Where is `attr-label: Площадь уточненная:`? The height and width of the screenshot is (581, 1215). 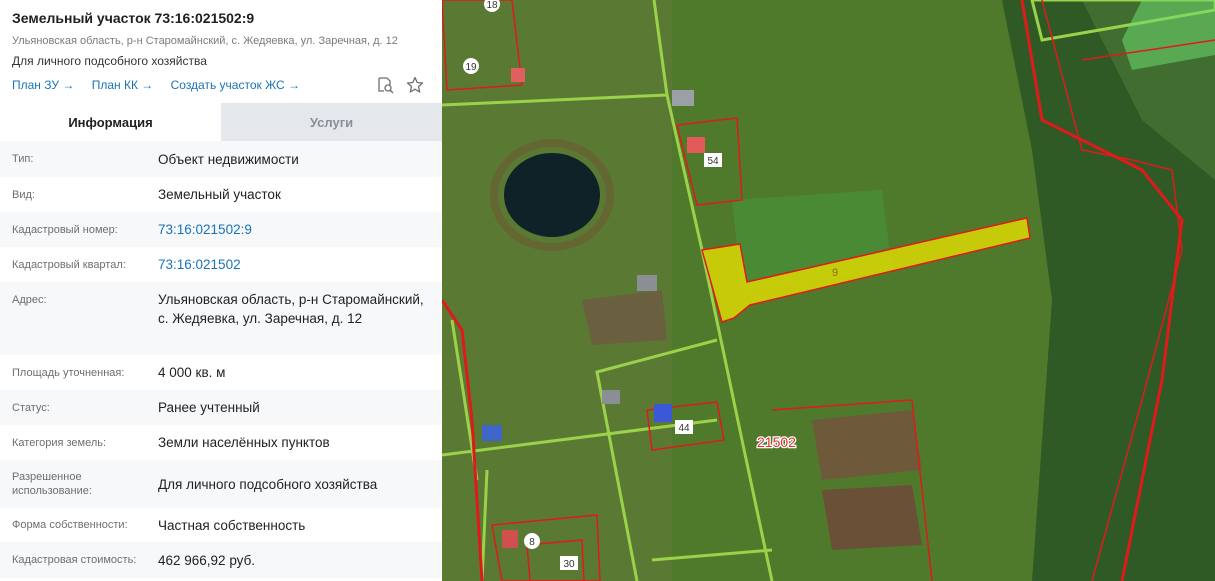
attr-label: Площадь уточненная: is located at coordinates (68, 372).